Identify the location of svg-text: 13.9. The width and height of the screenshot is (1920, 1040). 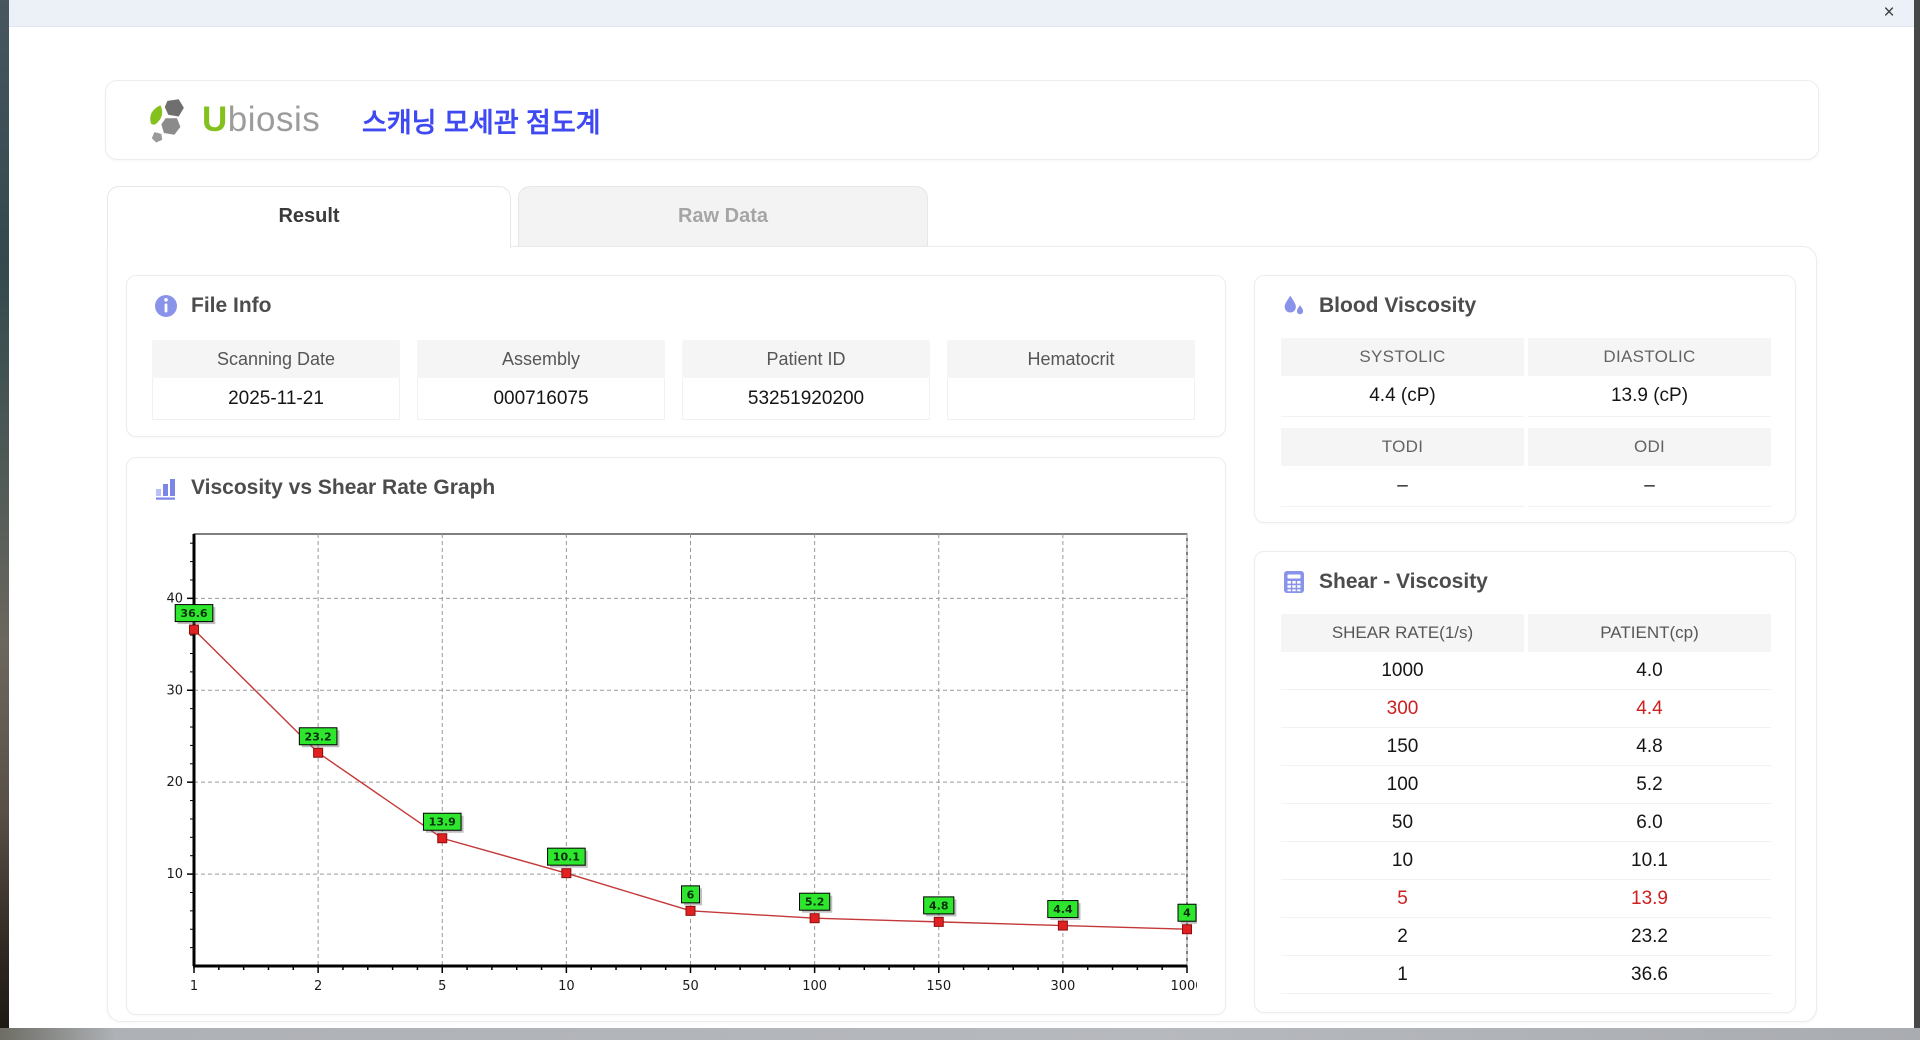
(442, 822).